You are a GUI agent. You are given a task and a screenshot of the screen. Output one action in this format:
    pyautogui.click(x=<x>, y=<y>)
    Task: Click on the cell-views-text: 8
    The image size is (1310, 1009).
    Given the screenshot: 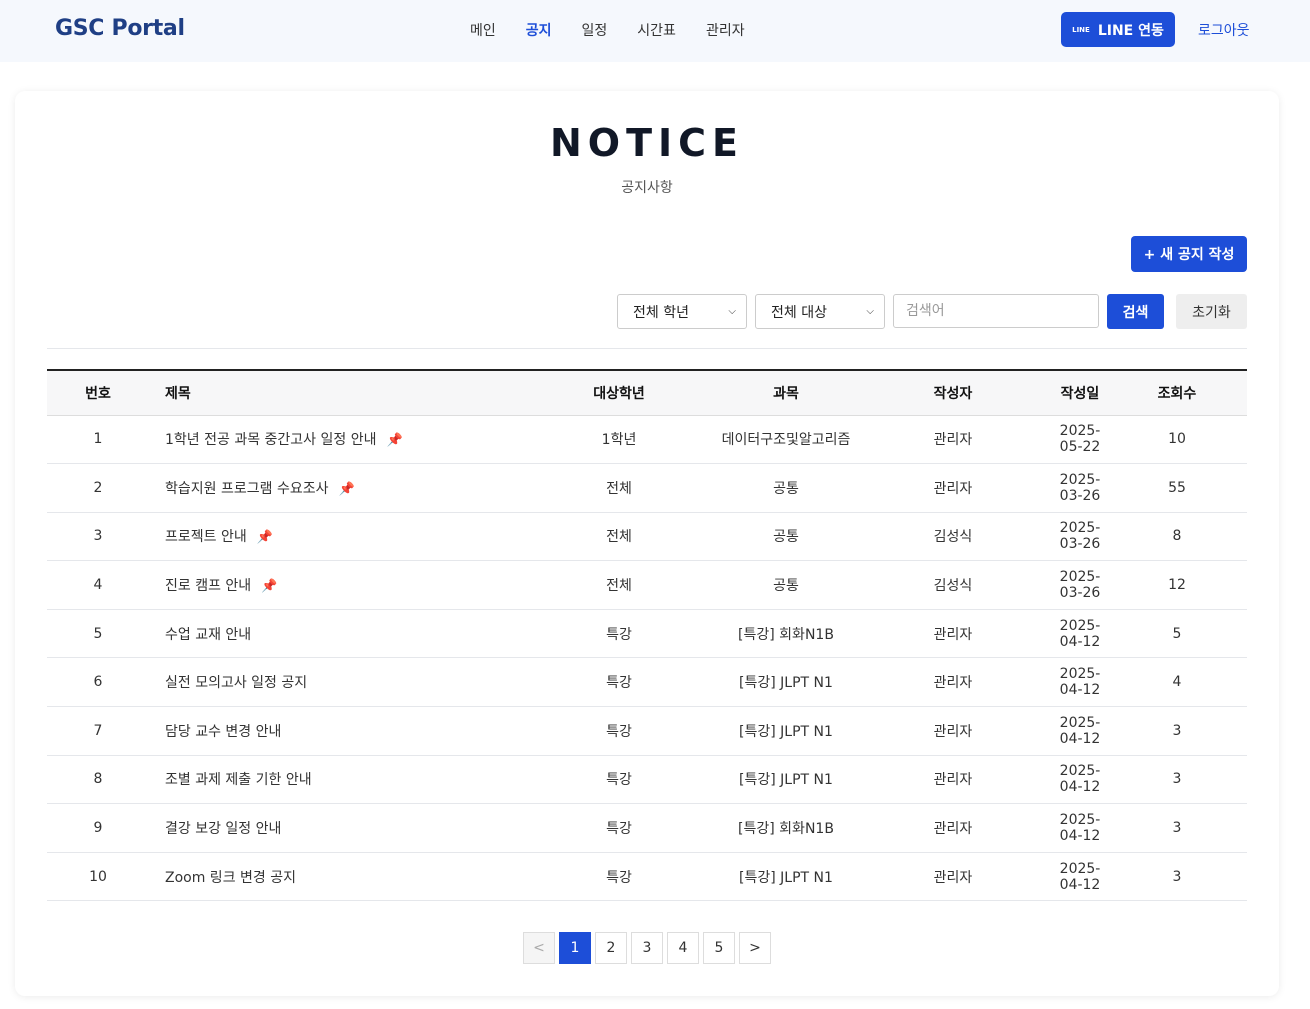 What is the action you would take?
    pyautogui.click(x=1177, y=536)
    